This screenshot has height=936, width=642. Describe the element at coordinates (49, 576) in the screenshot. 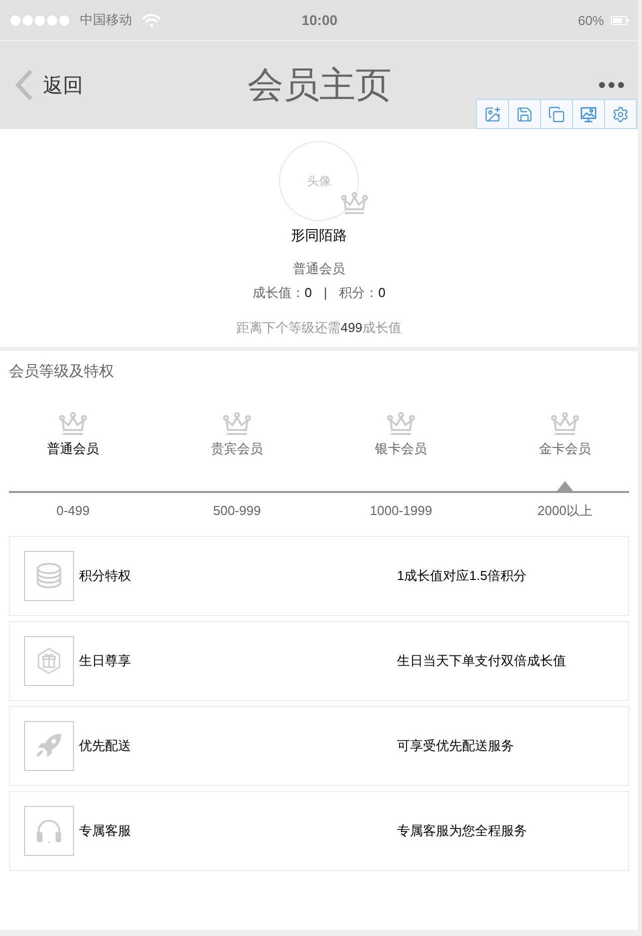

I see `coins-icon` at that location.